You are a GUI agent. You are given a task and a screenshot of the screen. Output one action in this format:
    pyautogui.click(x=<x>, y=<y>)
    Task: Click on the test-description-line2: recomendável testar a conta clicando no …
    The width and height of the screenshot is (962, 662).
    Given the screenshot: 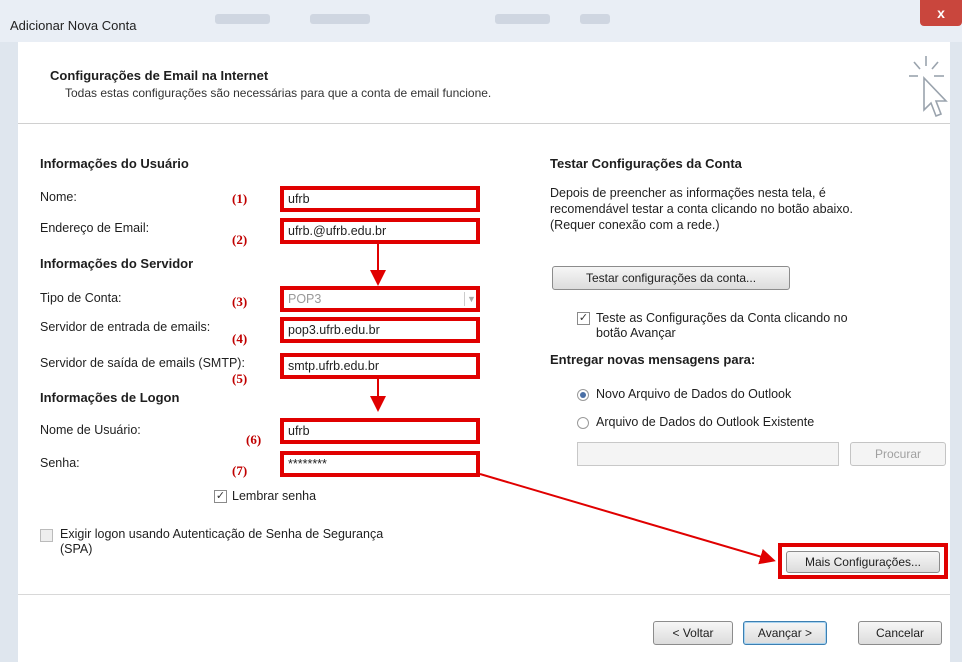 What is the action you would take?
    pyautogui.click(x=701, y=209)
    